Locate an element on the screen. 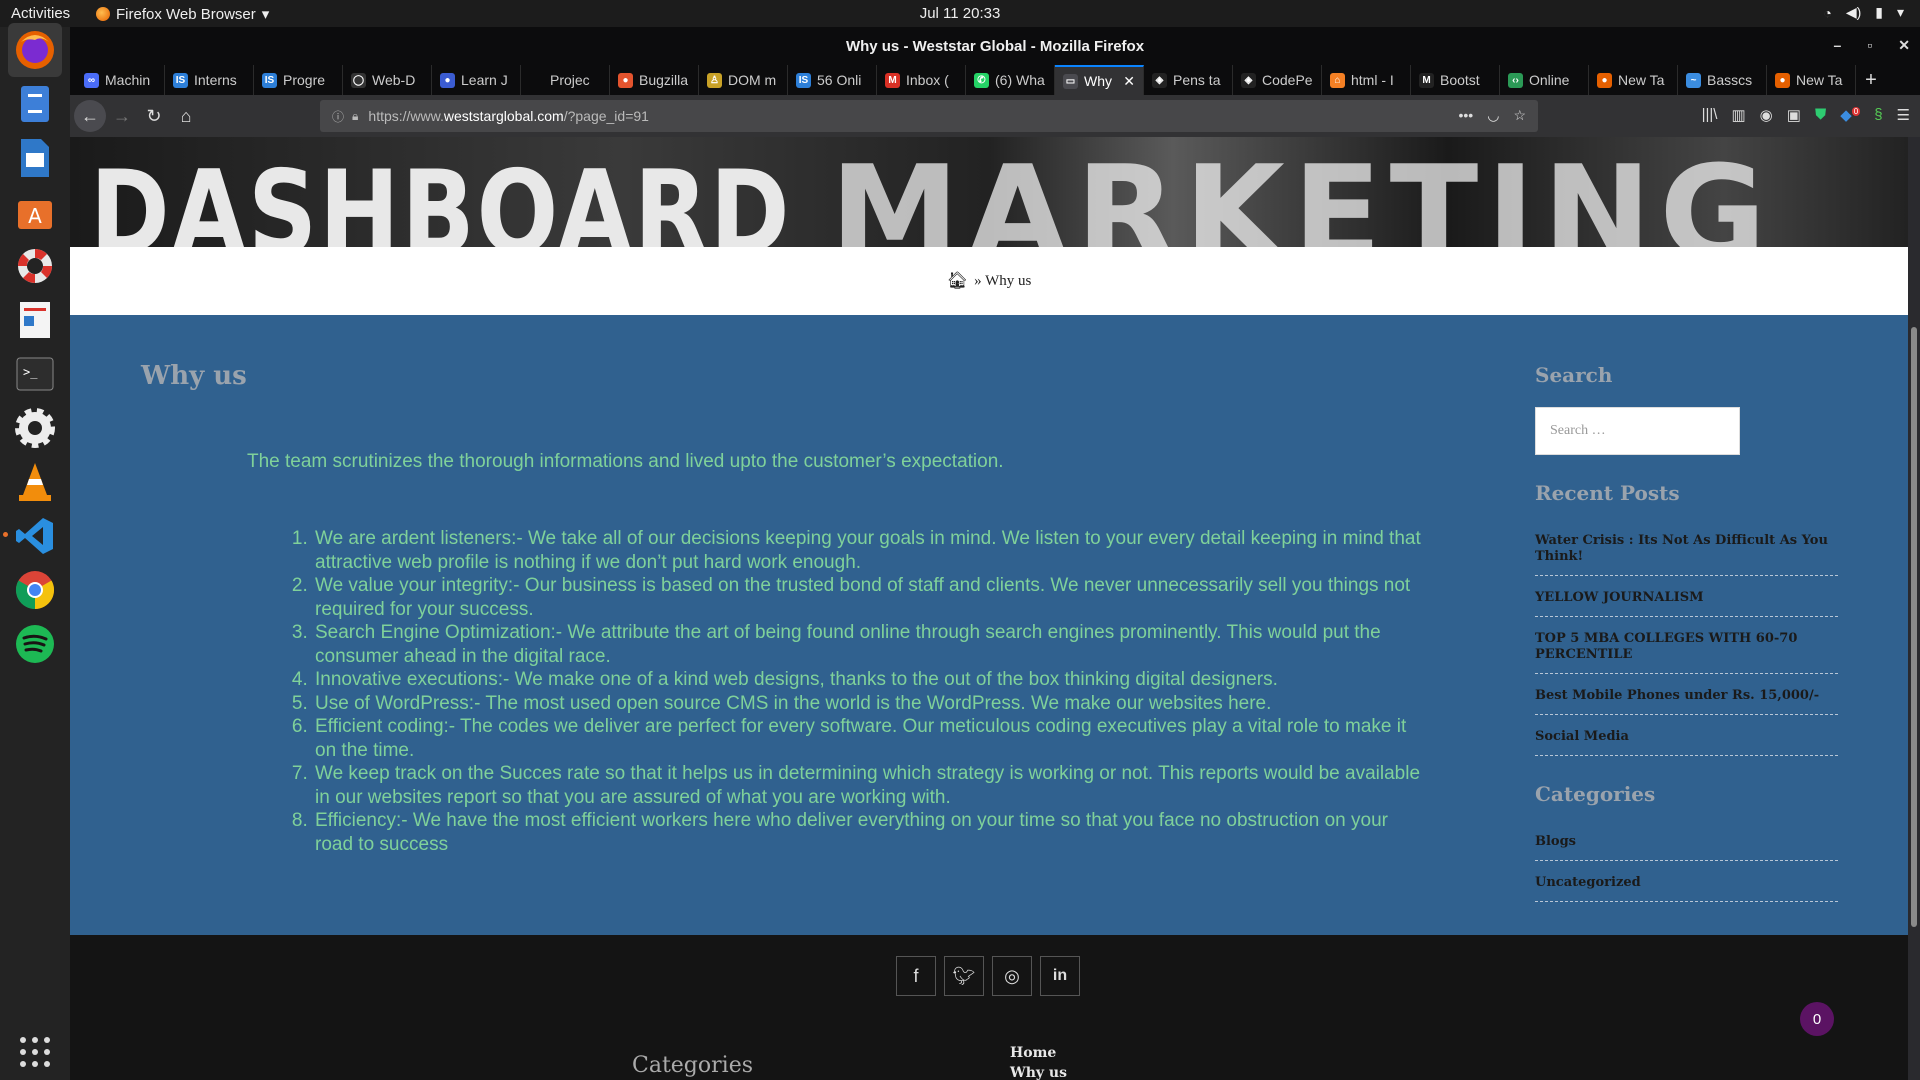  pocket-icon: ◡ is located at coordinates (1493, 115).